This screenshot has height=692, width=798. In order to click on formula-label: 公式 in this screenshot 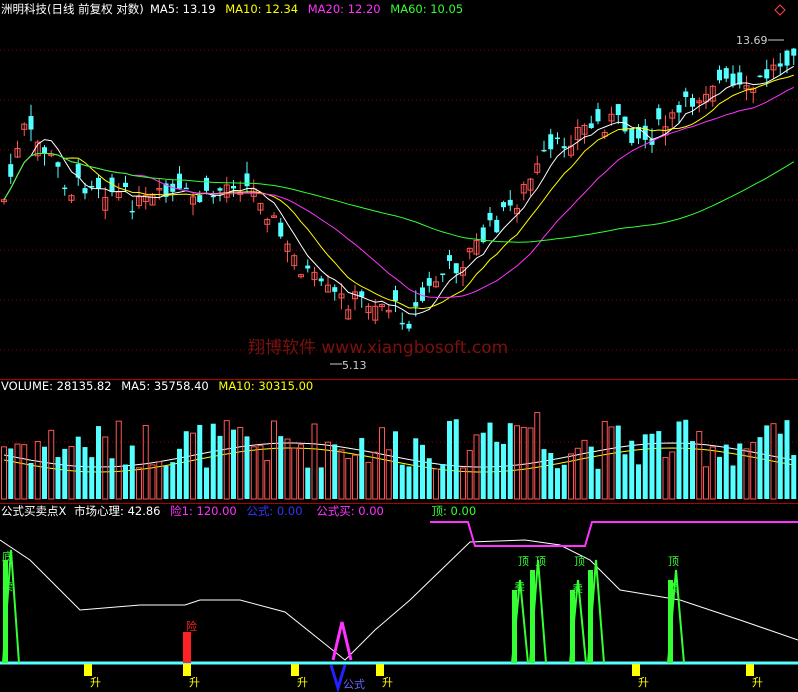, I will do `click(354, 684)`.